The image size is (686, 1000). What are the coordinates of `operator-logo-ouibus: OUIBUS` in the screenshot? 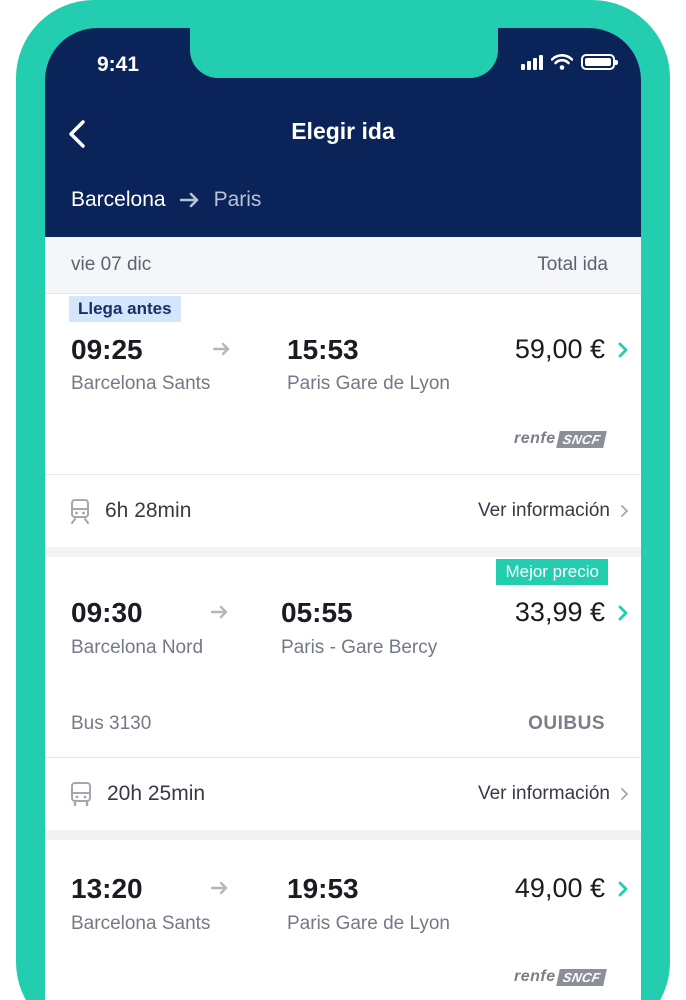 It's located at (566, 723).